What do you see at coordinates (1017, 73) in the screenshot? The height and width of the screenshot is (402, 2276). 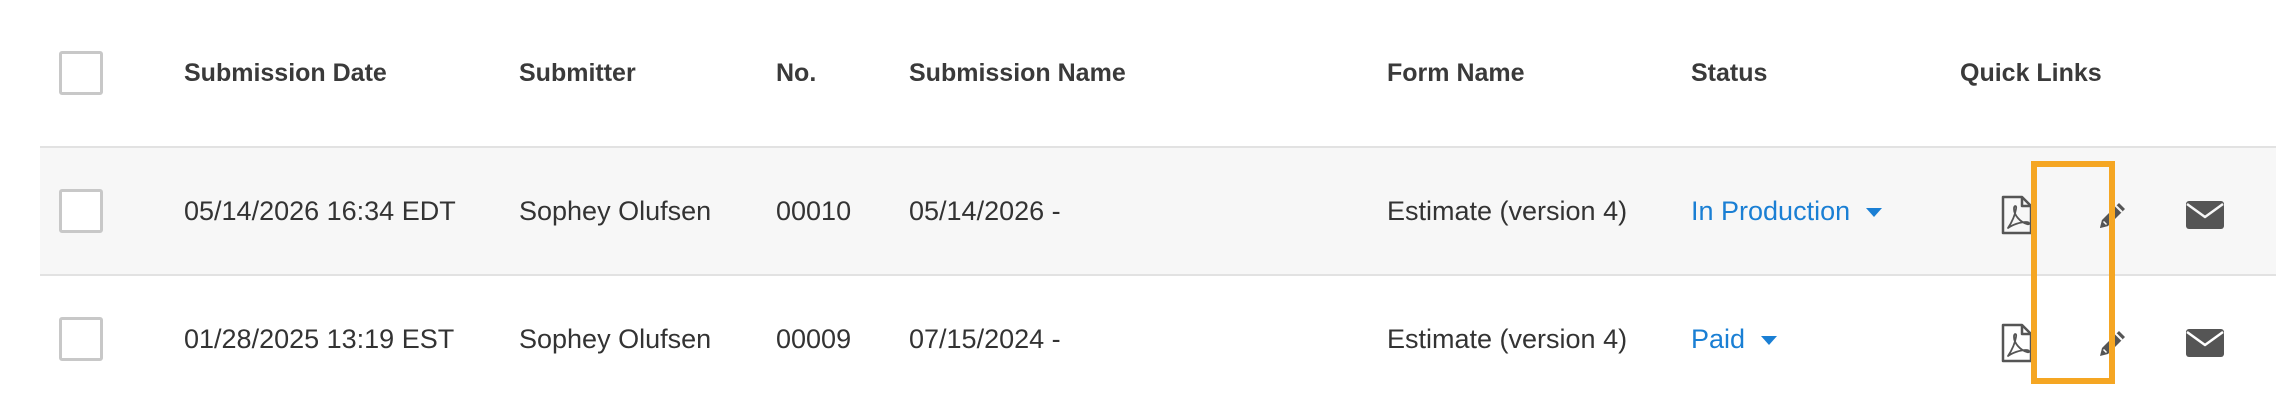 I see `header-submission-name: Submission Name` at bounding box center [1017, 73].